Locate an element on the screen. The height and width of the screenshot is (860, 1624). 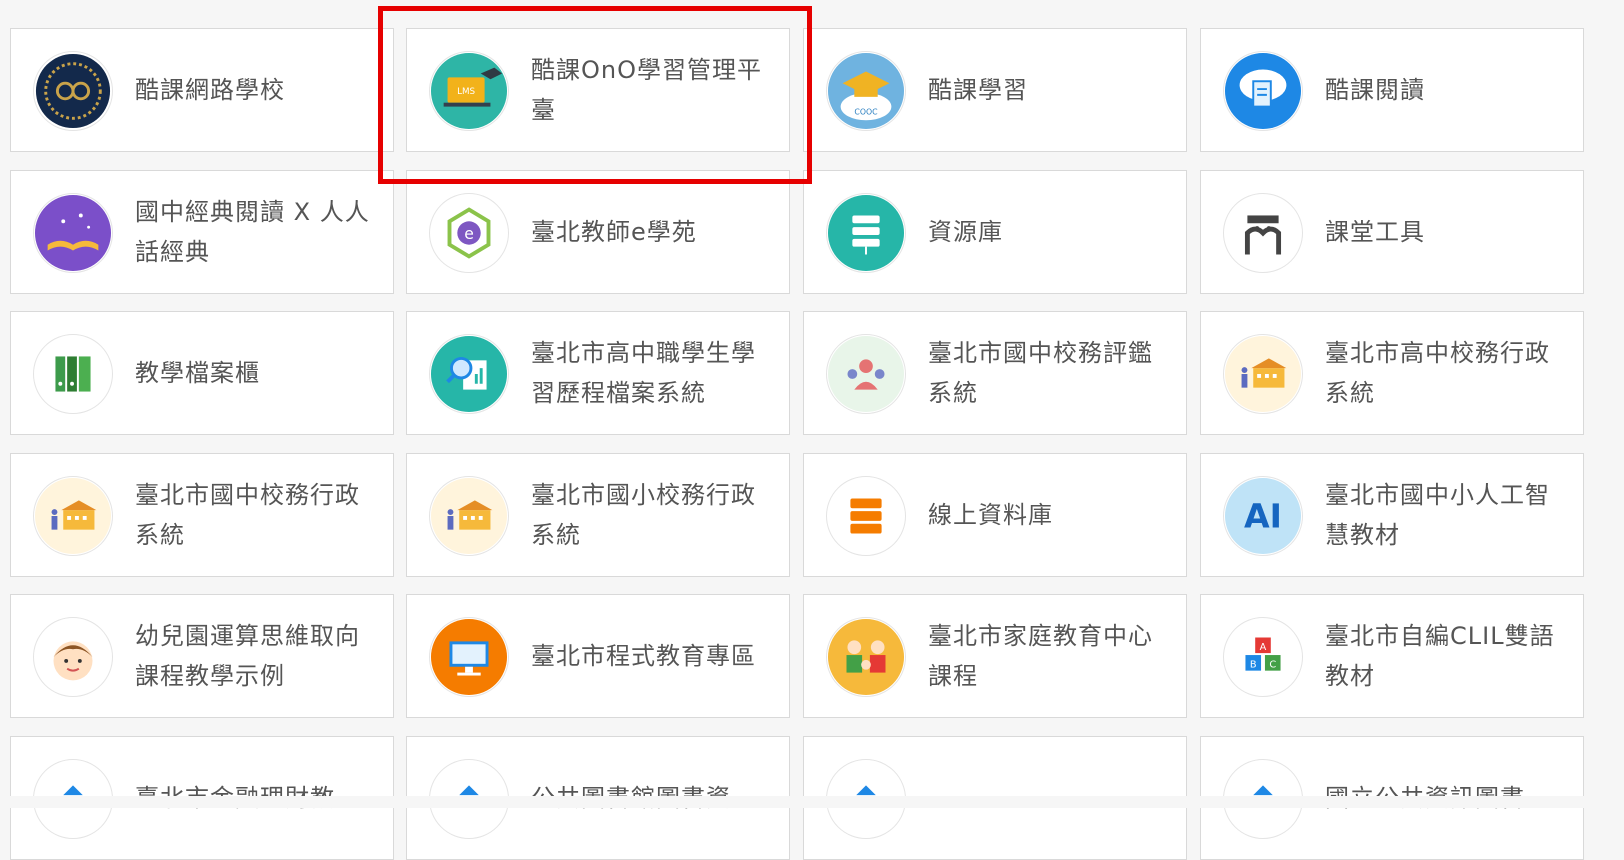
resource-card-label: 臺北市國小校務行政系統 is located at coordinates (643, 515).